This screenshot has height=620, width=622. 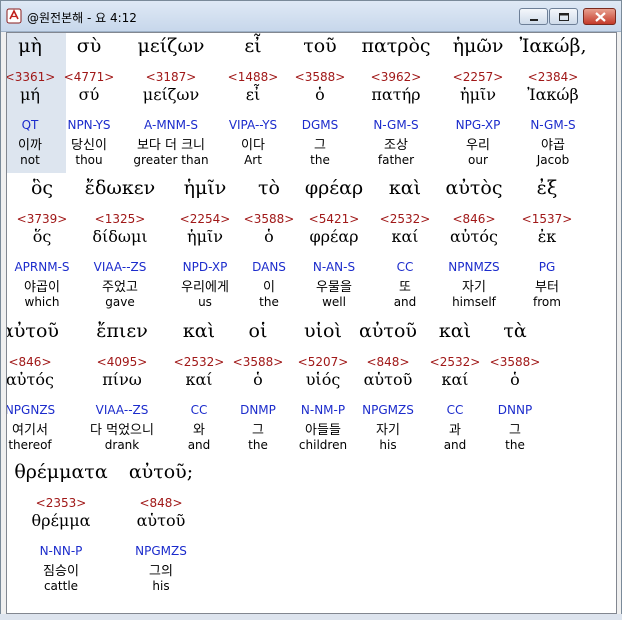 What do you see at coordinates (533, 16) in the screenshot?
I see `minimize-button` at bounding box center [533, 16].